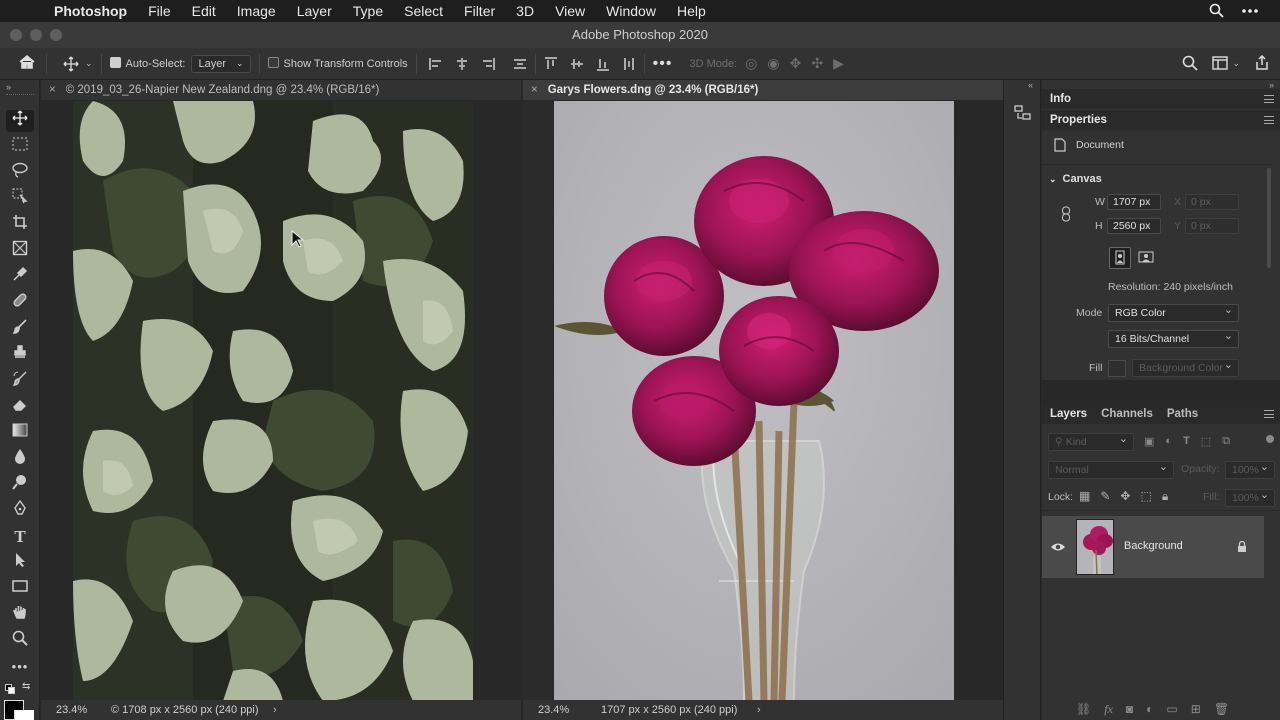 This screenshot has height=720, width=1280. Describe the element at coordinates (90, 11) in the screenshot. I see `menu-app-name: Photoshop` at that location.